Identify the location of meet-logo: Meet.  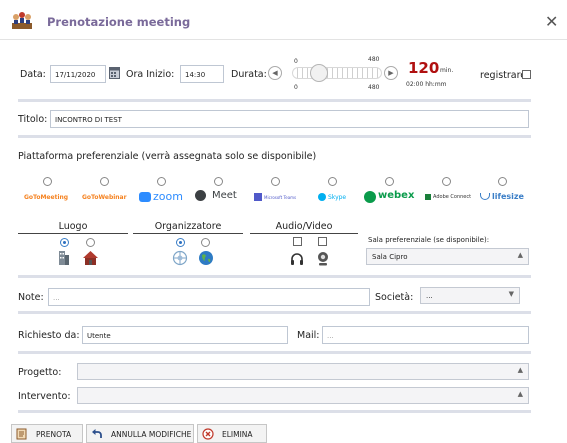
(224, 195).